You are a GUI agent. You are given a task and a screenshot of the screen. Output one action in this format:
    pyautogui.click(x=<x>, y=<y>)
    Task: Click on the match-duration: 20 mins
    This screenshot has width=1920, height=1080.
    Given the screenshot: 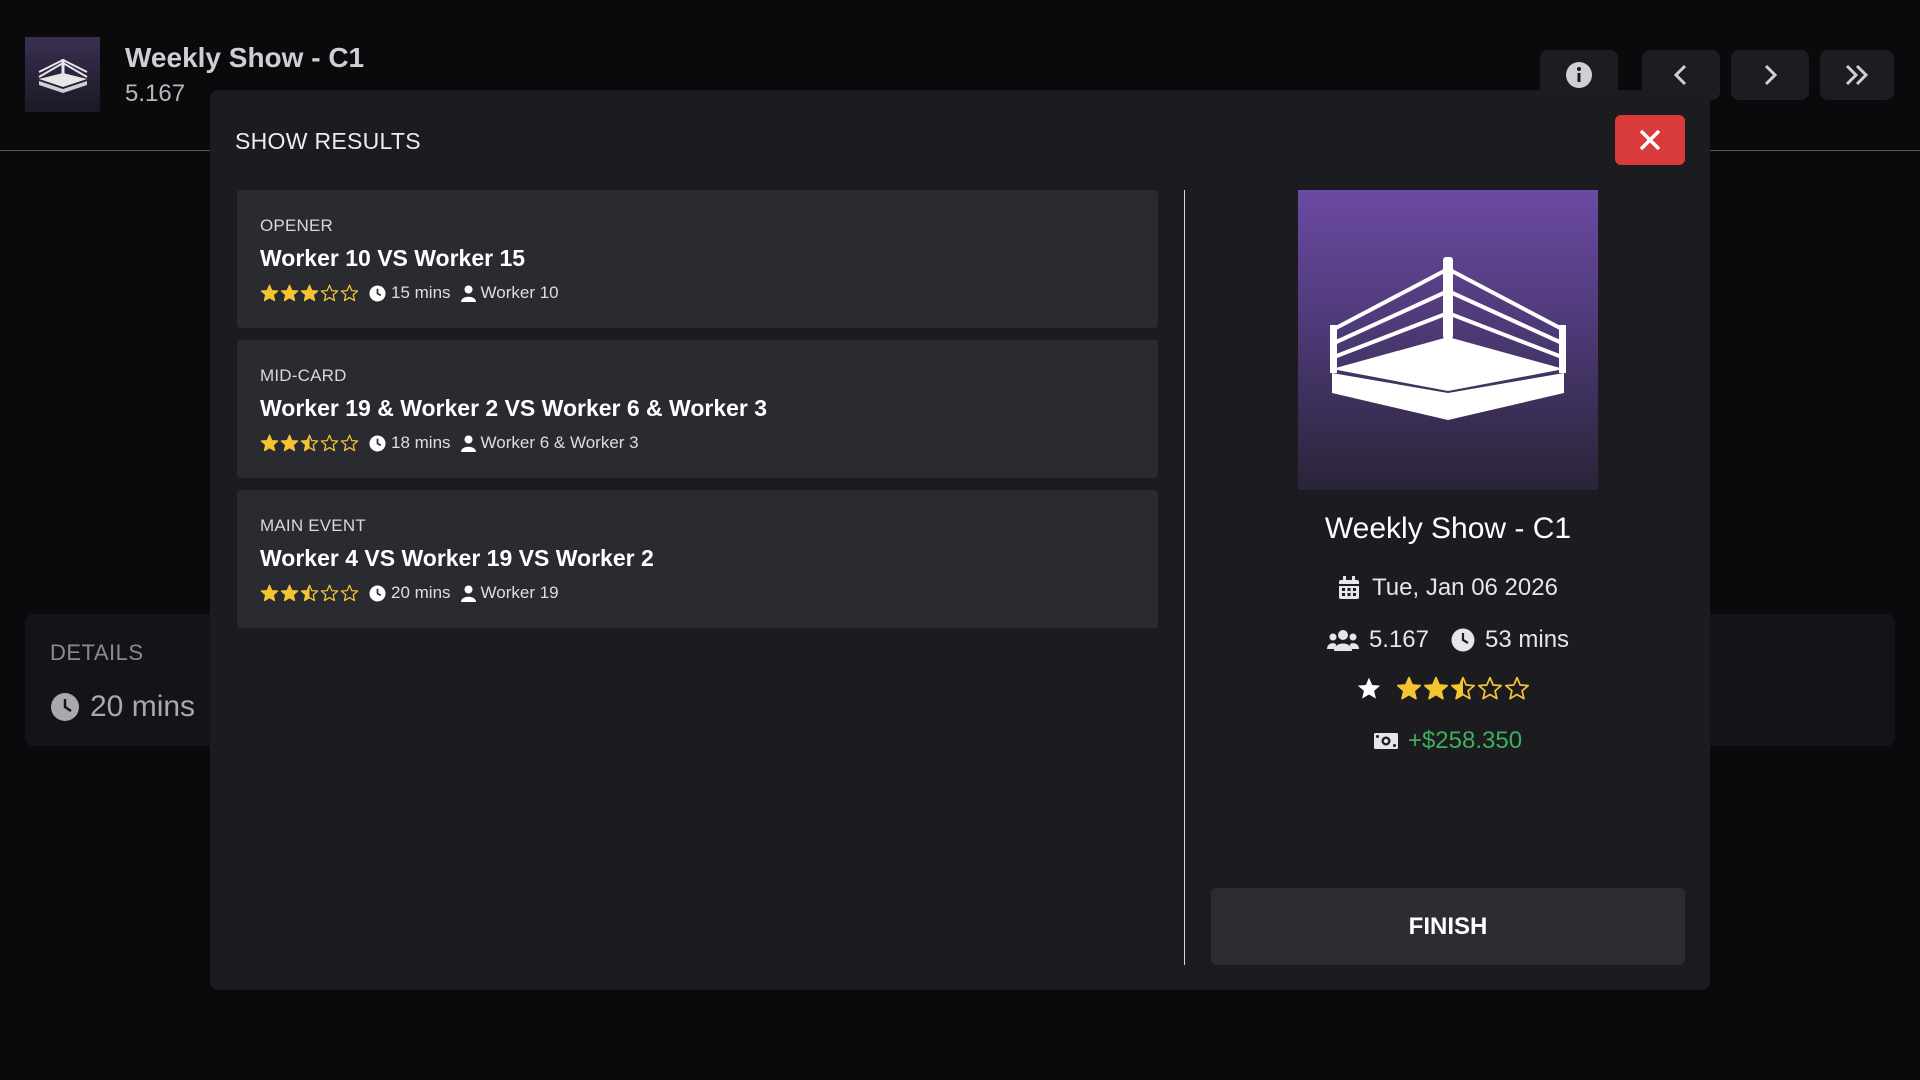 What is the action you would take?
    pyautogui.click(x=410, y=593)
    